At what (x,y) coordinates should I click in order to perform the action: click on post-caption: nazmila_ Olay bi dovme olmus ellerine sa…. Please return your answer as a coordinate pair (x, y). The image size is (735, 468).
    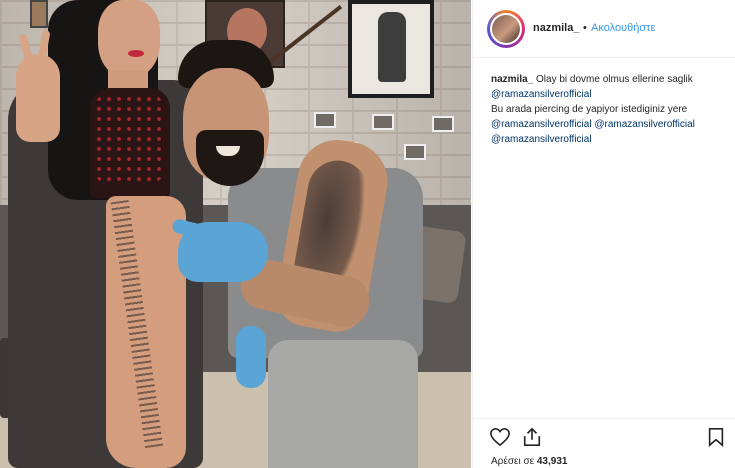
    Looking at the image, I should click on (609, 109).